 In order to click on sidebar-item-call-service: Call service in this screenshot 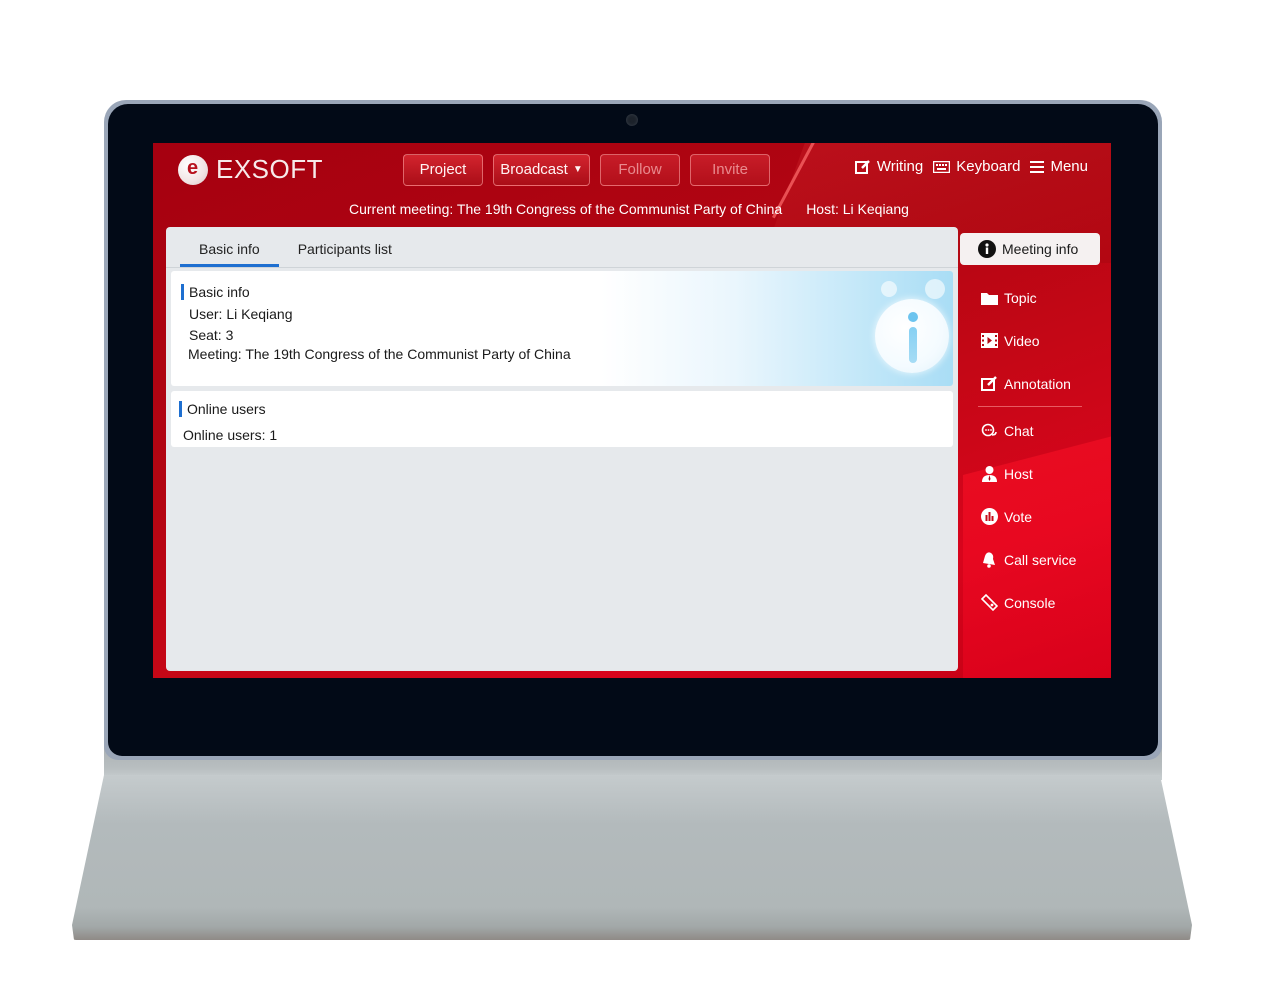, I will do `click(1030, 559)`.